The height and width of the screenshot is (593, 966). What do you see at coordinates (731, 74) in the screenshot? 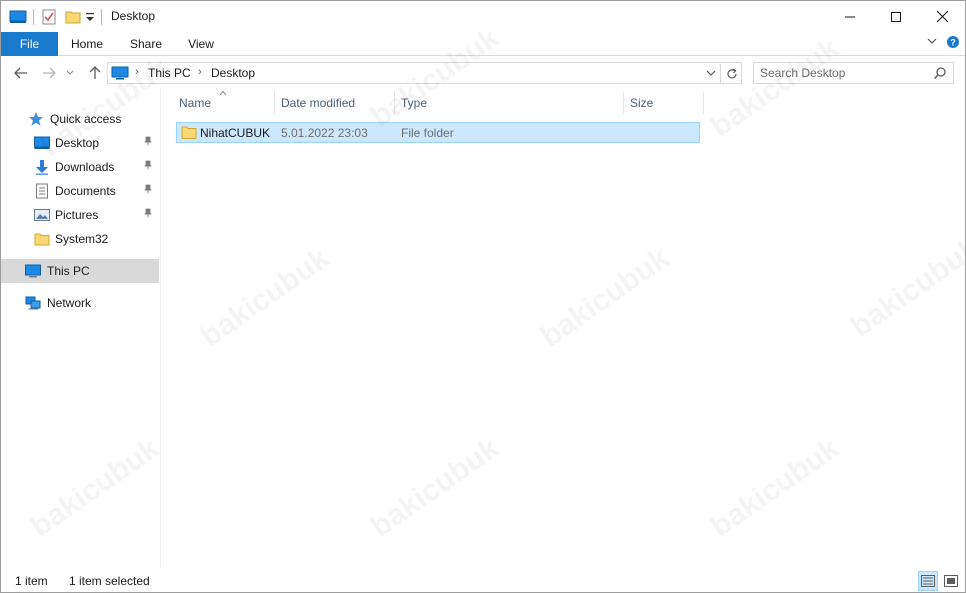
I see `refresh-button` at bounding box center [731, 74].